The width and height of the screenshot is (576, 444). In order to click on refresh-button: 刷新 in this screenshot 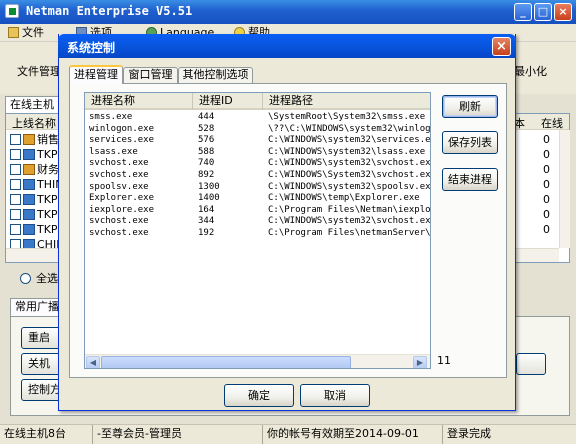, I will do `click(470, 106)`.